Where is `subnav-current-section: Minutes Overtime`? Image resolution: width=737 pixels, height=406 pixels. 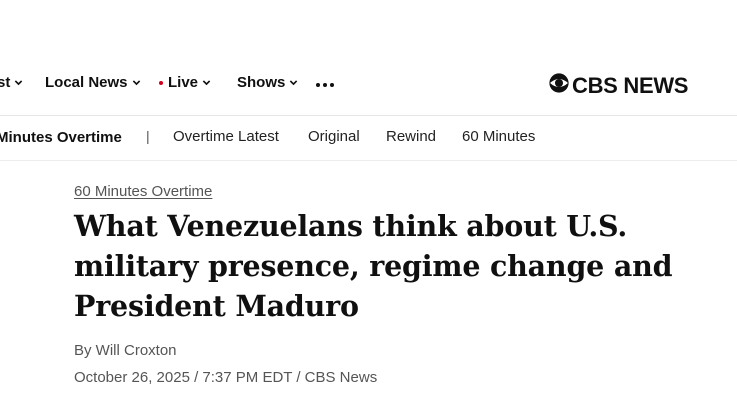
subnav-current-section: Minutes Overtime is located at coordinates (61, 137).